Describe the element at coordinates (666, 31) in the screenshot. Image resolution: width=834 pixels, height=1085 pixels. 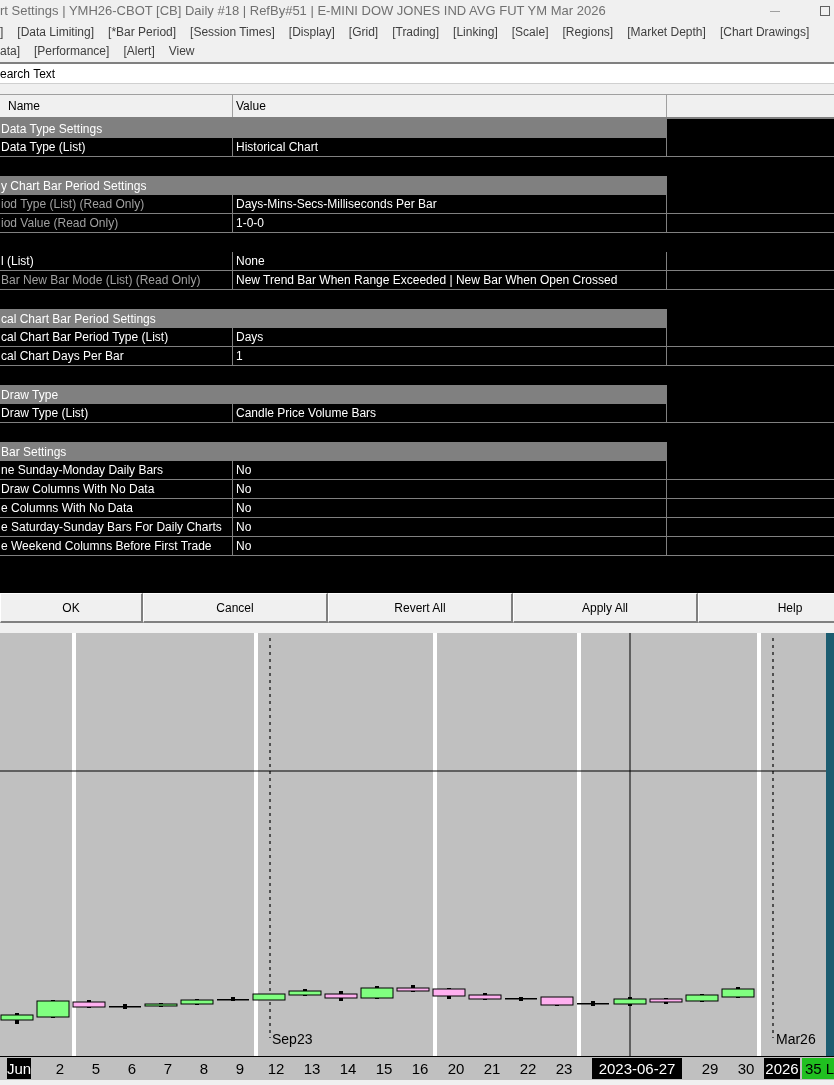
I see `settings-tab: [Market Depth]` at that location.